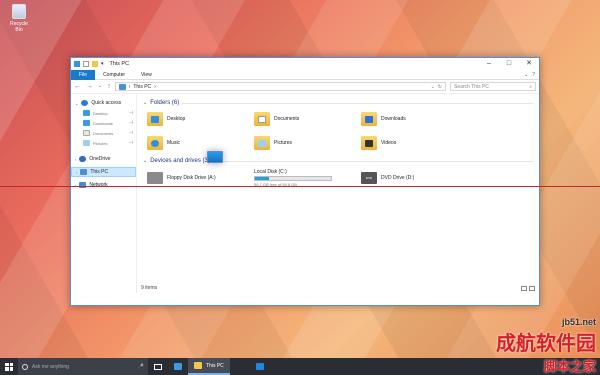 Image resolution: width=600 pixels, height=375 pixels. Describe the element at coordinates (100, 86) in the screenshot. I see `recent-locations-button: ⌄` at that location.